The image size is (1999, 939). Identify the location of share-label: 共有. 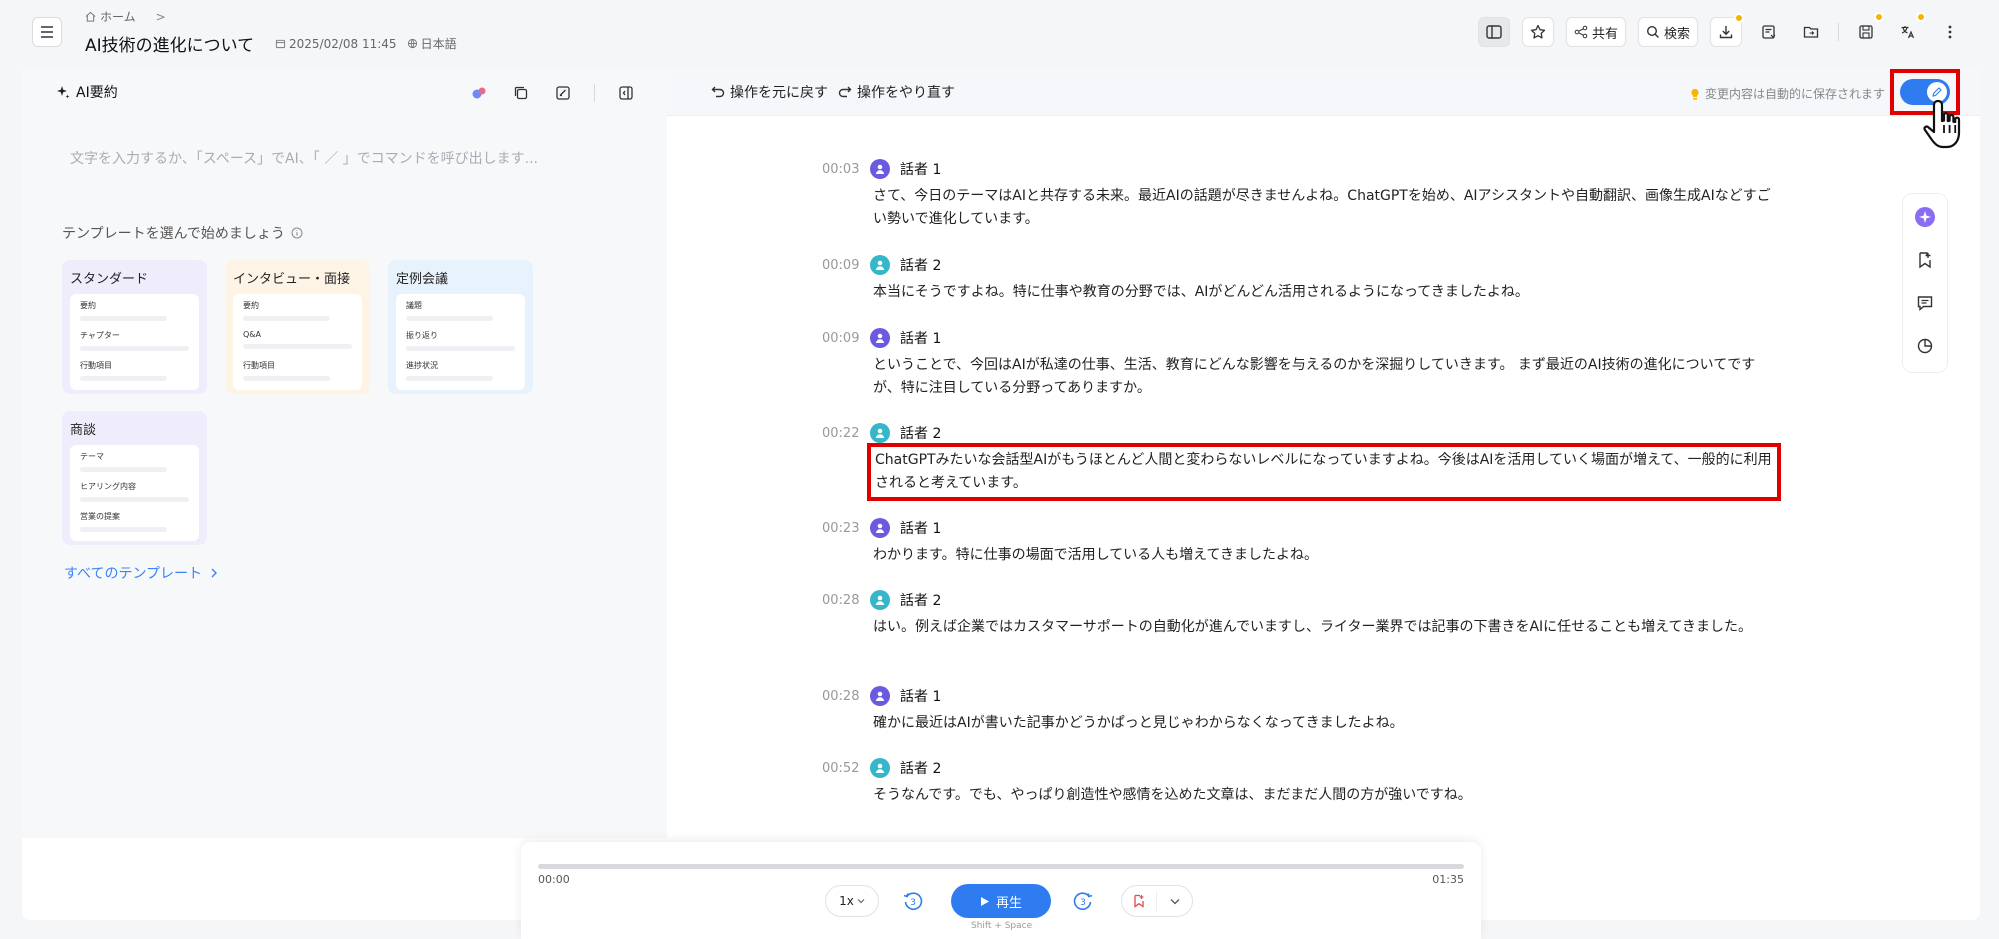
(1604, 34).